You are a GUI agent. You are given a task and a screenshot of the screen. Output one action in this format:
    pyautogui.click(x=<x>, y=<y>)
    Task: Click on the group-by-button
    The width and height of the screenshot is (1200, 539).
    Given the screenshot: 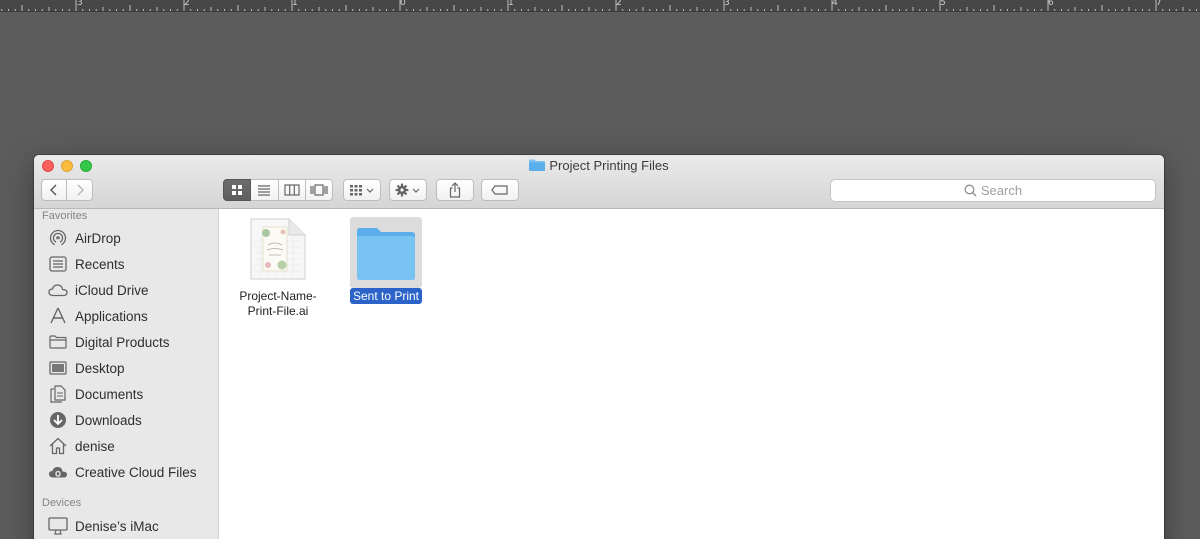 What is the action you would take?
    pyautogui.click(x=362, y=190)
    